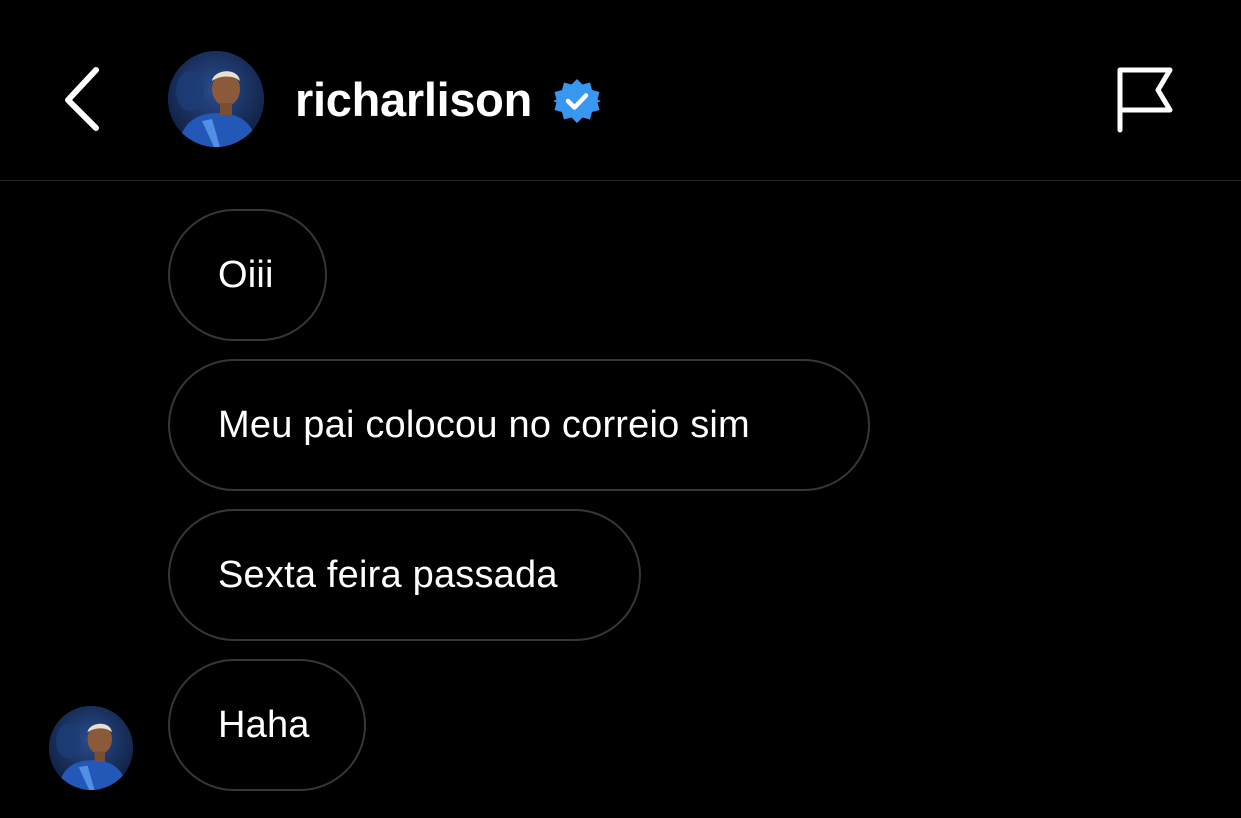 The image size is (1241, 818). What do you see at coordinates (388, 575) in the screenshot?
I see `message-text: Sexta feira passada` at bounding box center [388, 575].